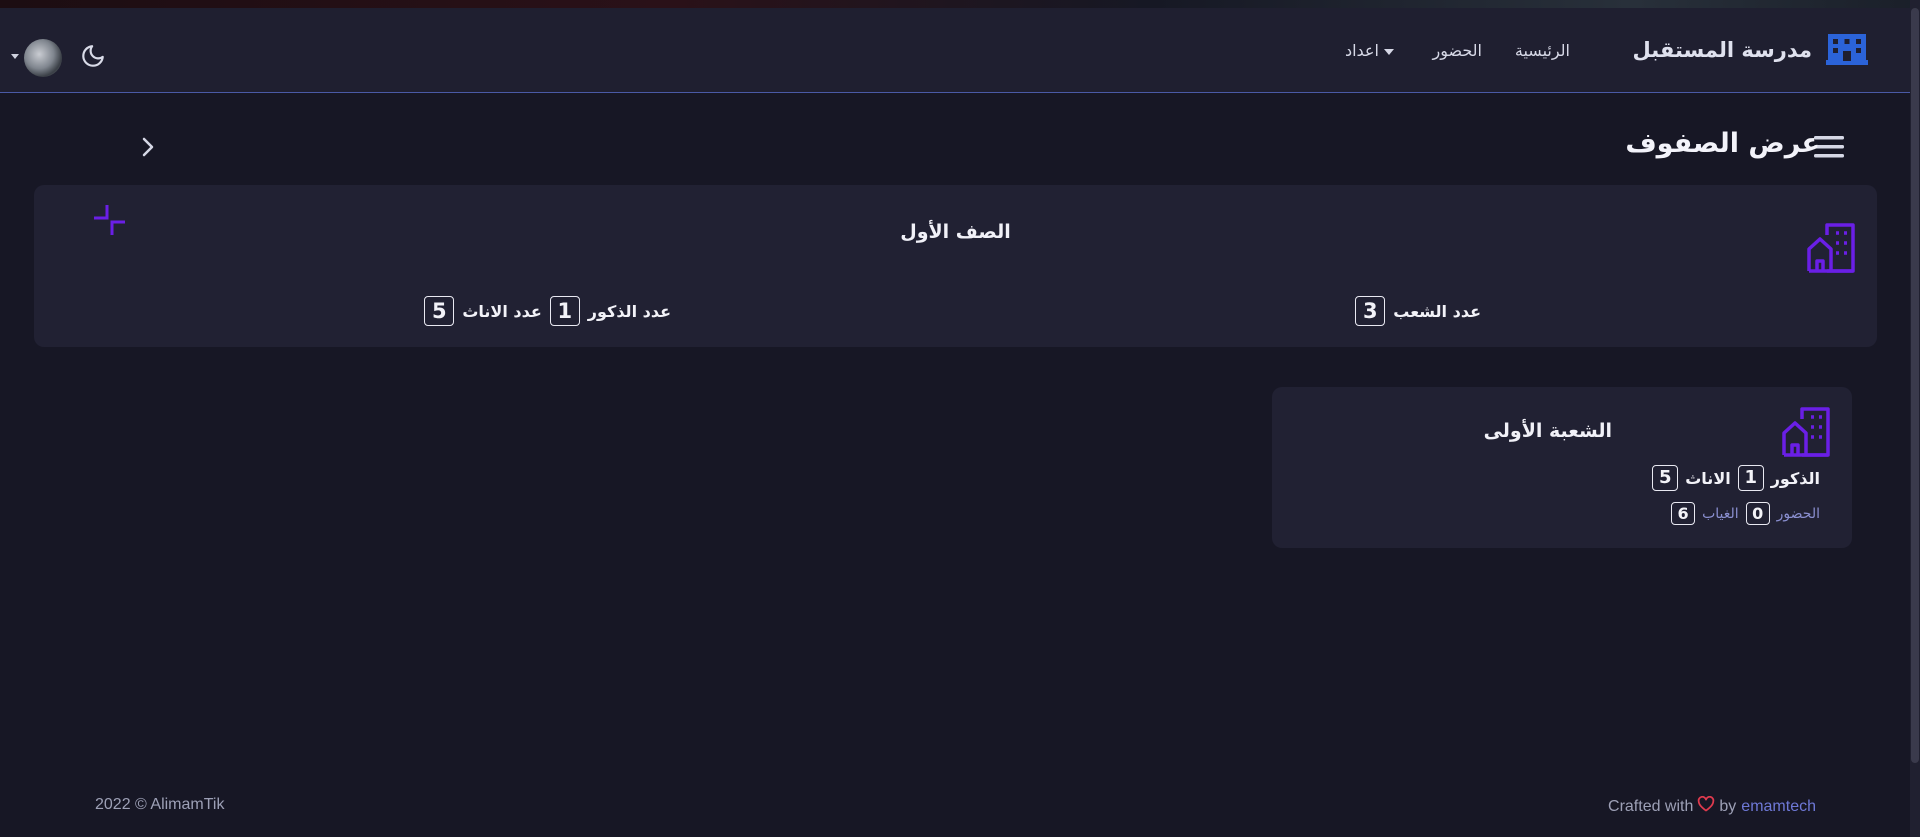  Describe the element at coordinates (43, 58) in the screenshot. I see `avatar` at that location.